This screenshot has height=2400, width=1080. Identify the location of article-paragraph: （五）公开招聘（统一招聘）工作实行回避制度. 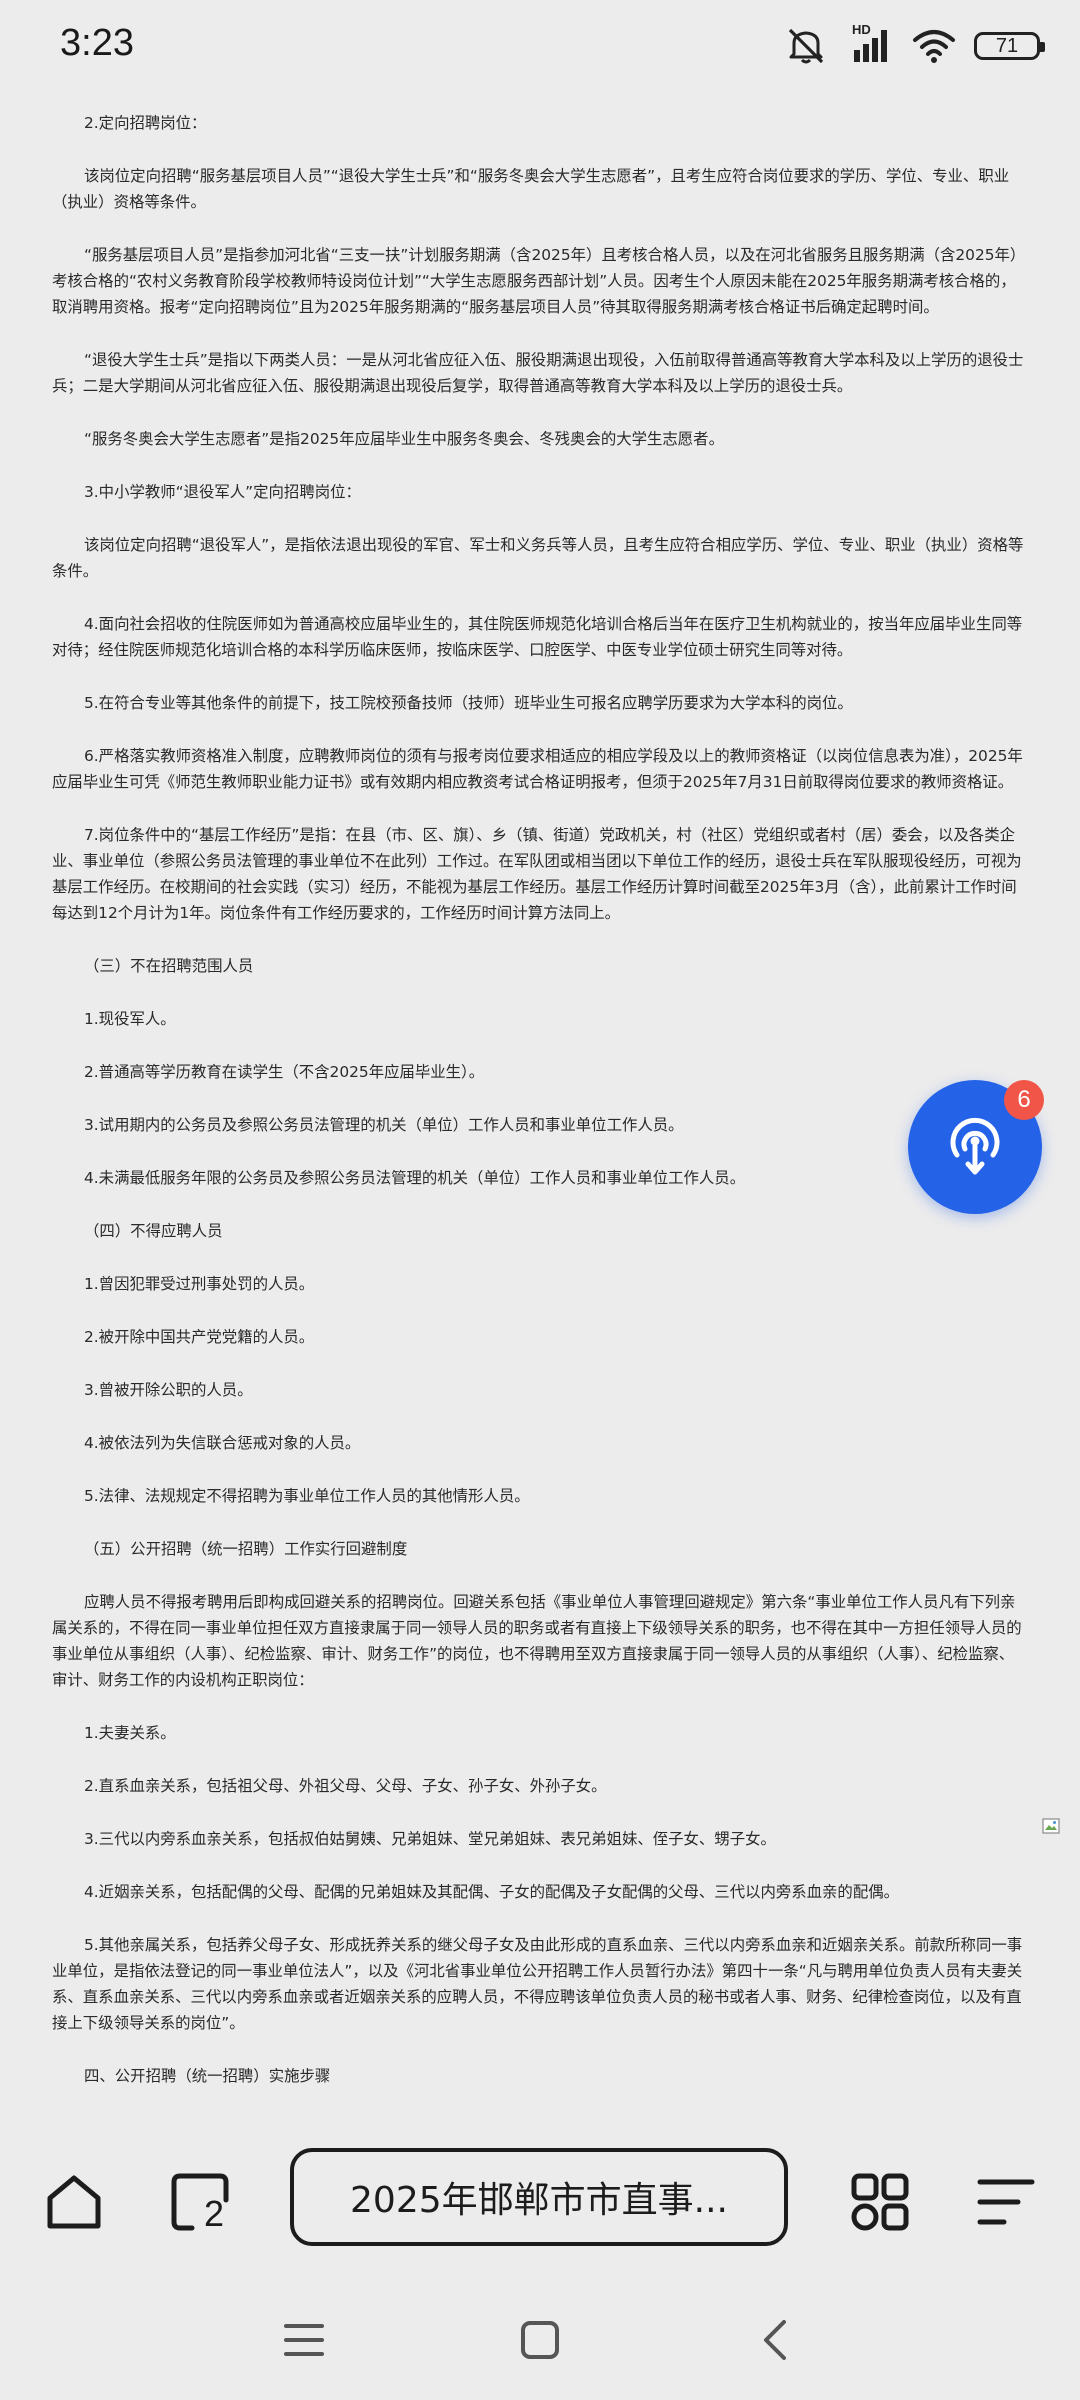
(246, 1549).